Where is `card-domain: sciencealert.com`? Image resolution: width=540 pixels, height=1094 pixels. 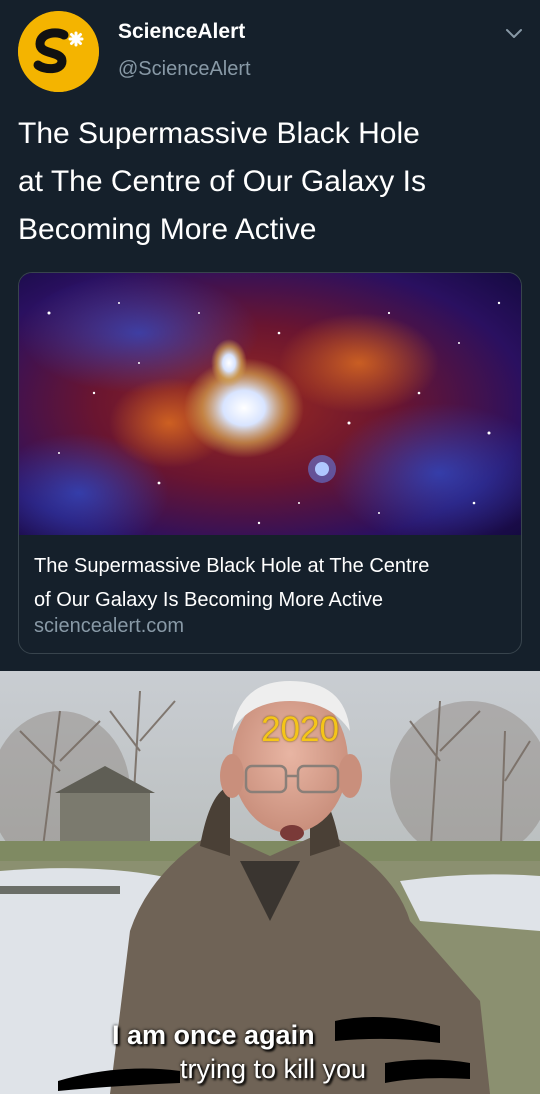
card-domain: sciencealert.com is located at coordinates (109, 626).